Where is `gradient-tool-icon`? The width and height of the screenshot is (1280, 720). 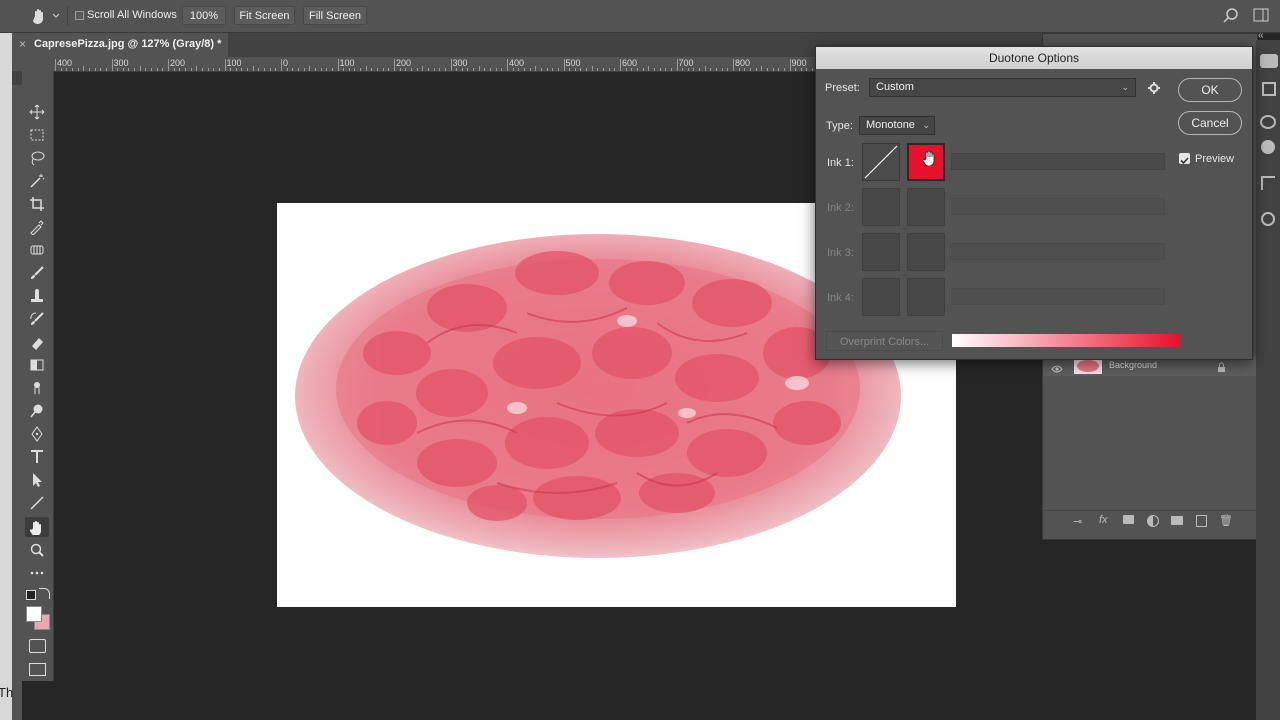 gradient-tool-icon is located at coordinates (37, 365).